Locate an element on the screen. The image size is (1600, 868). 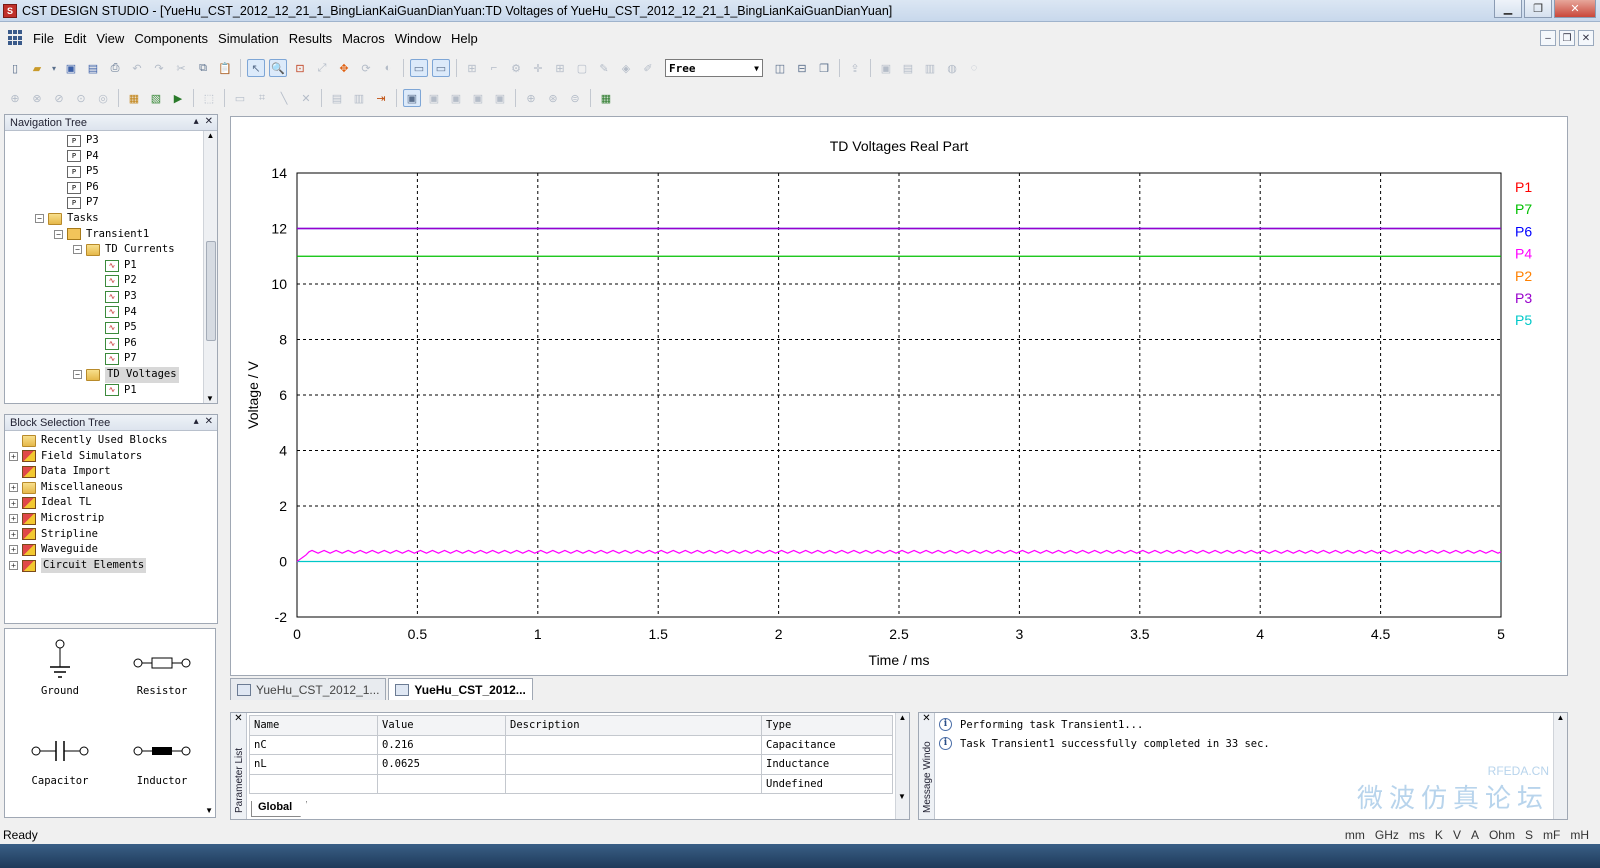
legend-entry-p5: P5 is located at coordinates (1523, 320).